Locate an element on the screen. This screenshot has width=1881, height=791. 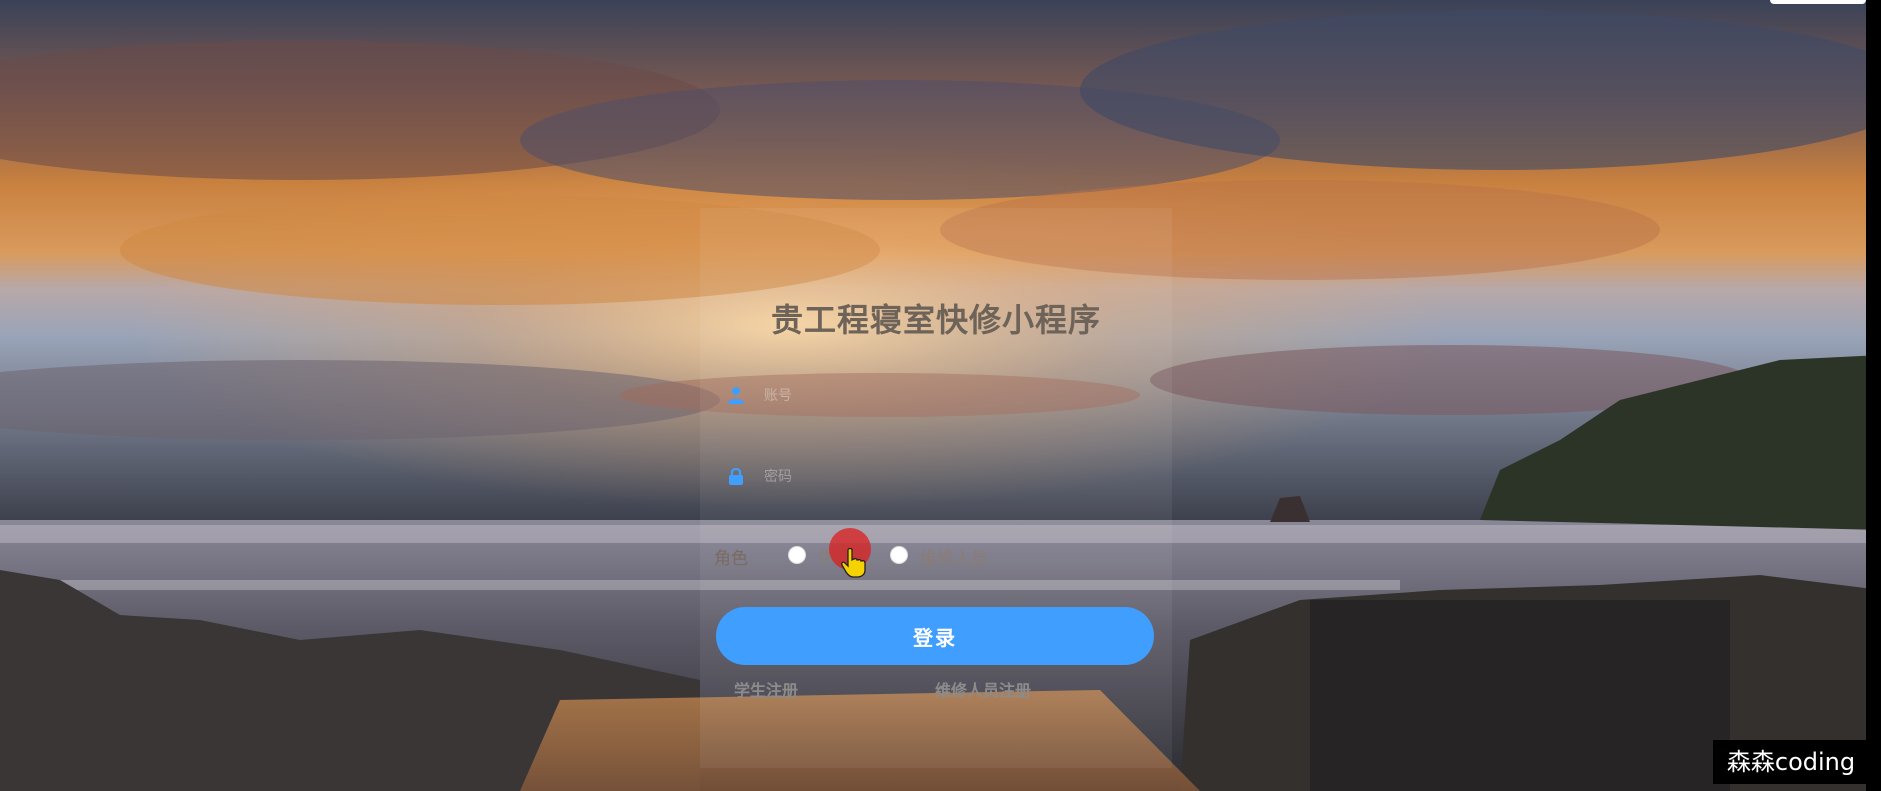
role-label: 角色 is located at coordinates (731, 559).